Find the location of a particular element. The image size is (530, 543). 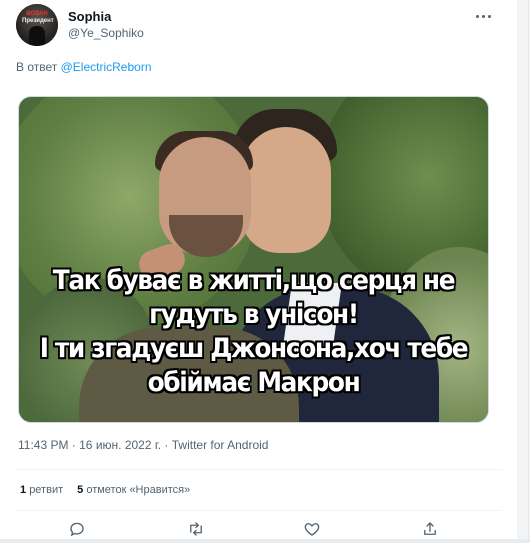

retweet-stat: 1 ретвит is located at coordinates (41, 490).